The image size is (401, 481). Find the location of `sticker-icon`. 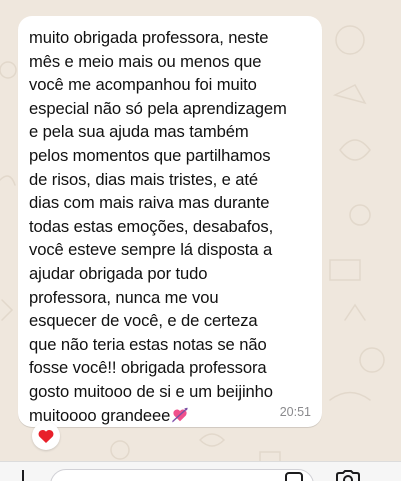

sticker-icon is located at coordinates (294, 476).